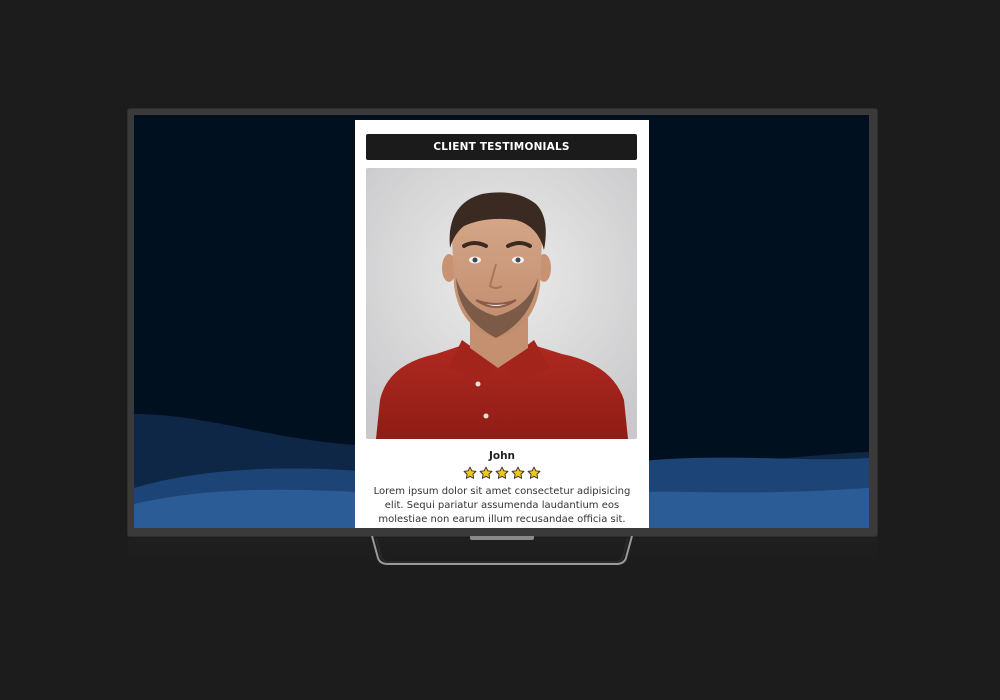 The width and height of the screenshot is (1000, 700). Describe the element at coordinates (501, 303) in the screenshot. I see `client-photo` at that location.